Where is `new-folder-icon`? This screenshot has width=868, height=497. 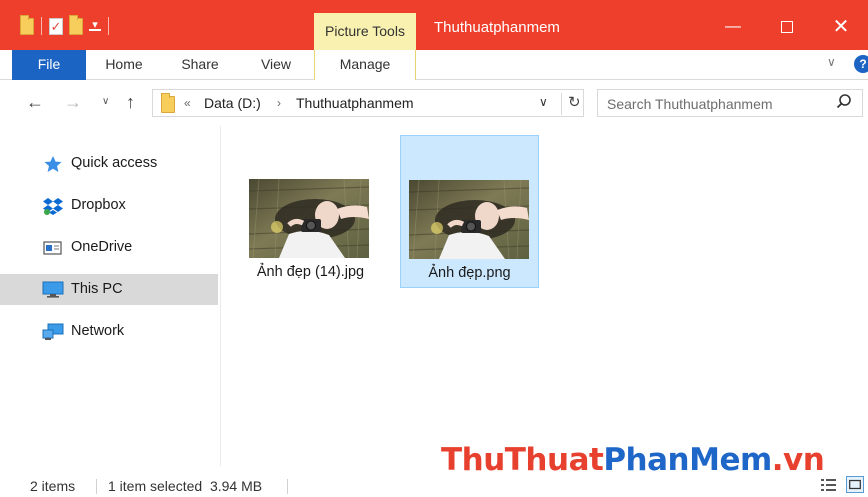 new-folder-icon is located at coordinates (76, 24).